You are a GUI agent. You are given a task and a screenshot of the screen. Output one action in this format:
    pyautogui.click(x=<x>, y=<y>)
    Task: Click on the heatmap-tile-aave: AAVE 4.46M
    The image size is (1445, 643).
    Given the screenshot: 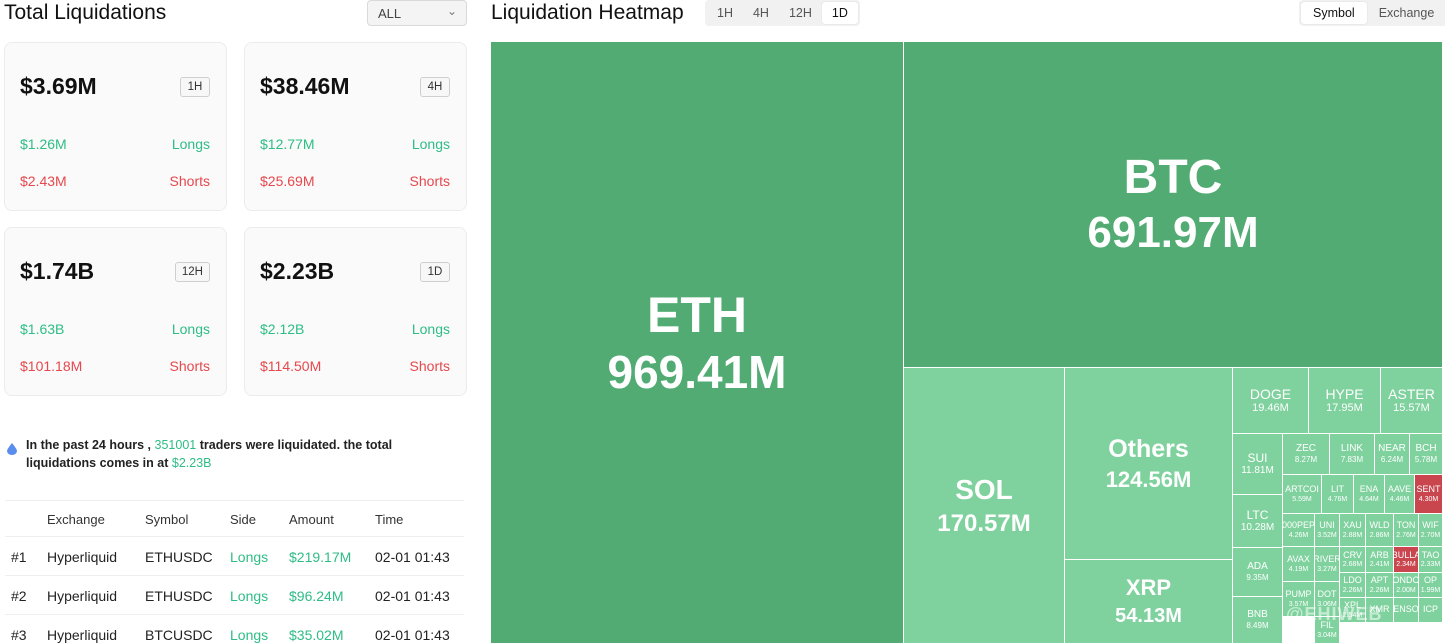 What is the action you would take?
    pyautogui.click(x=1399, y=494)
    